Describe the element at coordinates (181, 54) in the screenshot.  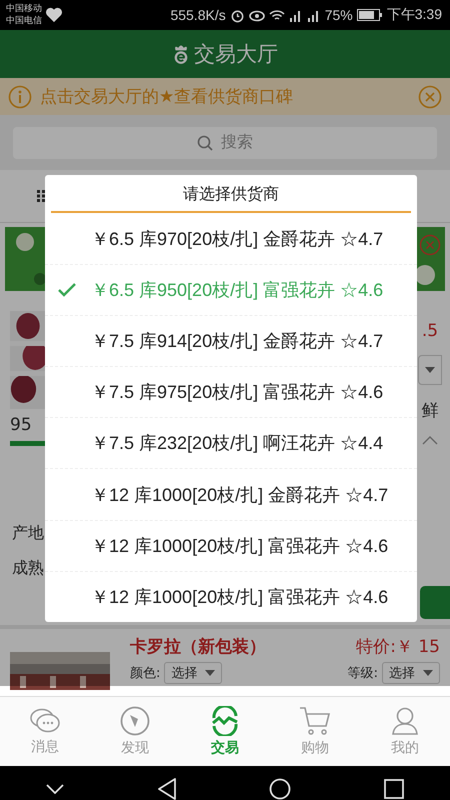
I see `logo-icon` at that location.